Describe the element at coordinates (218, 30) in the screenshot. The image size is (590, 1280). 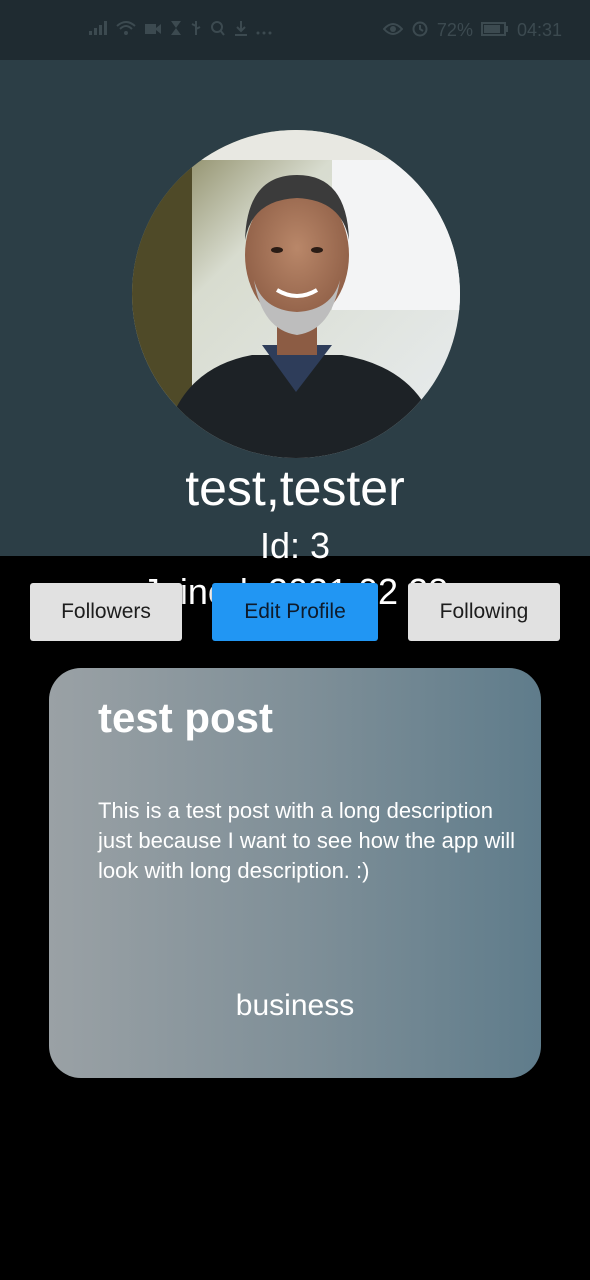
I see `search-q-icon` at that location.